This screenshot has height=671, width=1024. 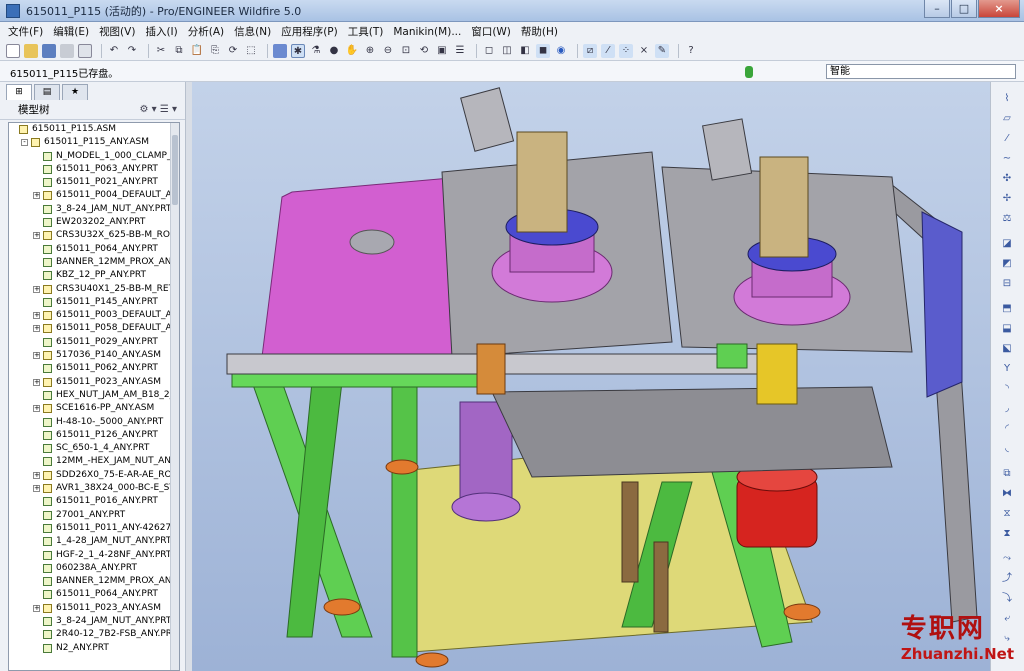 What do you see at coordinates (47, 92) in the screenshot?
I see `folder-browser-tab: ▤` at bounding box center [47, 92].